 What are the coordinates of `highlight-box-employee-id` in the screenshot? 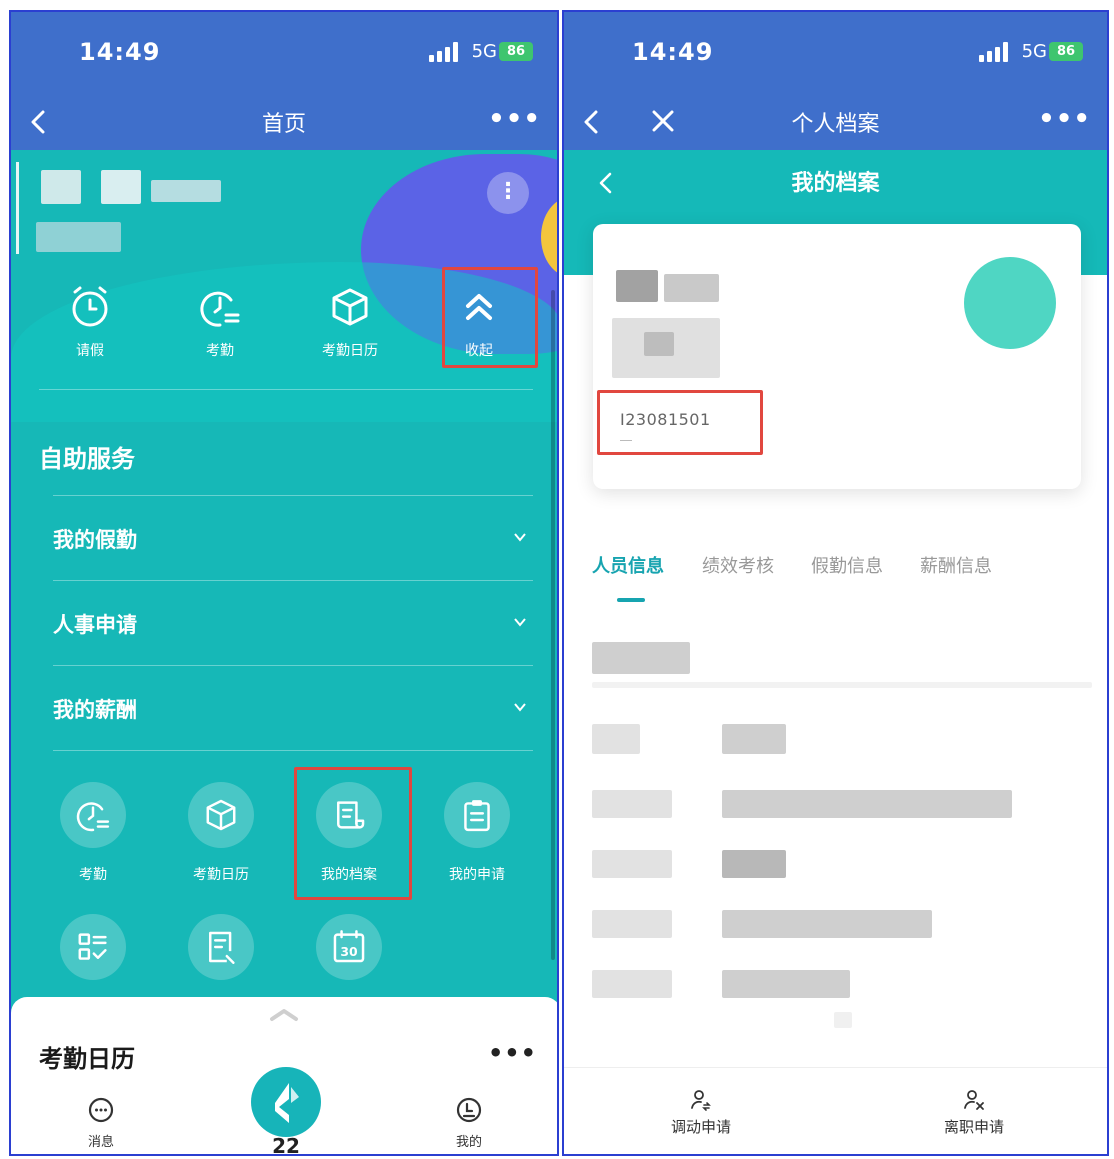 It's located at (680, 422).